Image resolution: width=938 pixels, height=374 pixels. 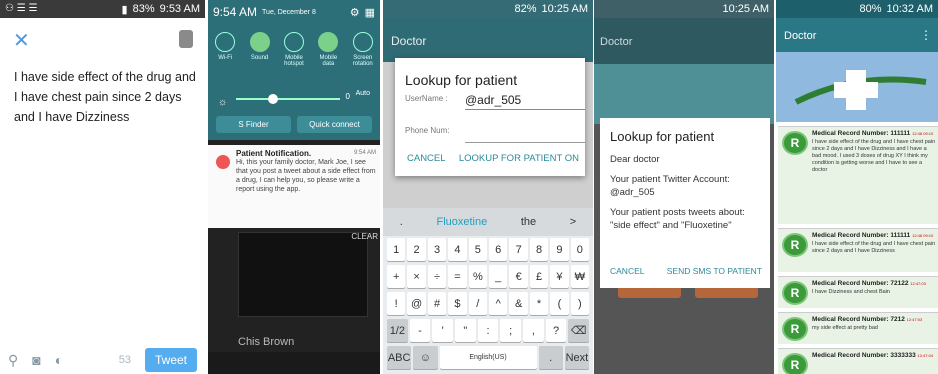 I want to click on key-period: ., so click(x=550, y=357).